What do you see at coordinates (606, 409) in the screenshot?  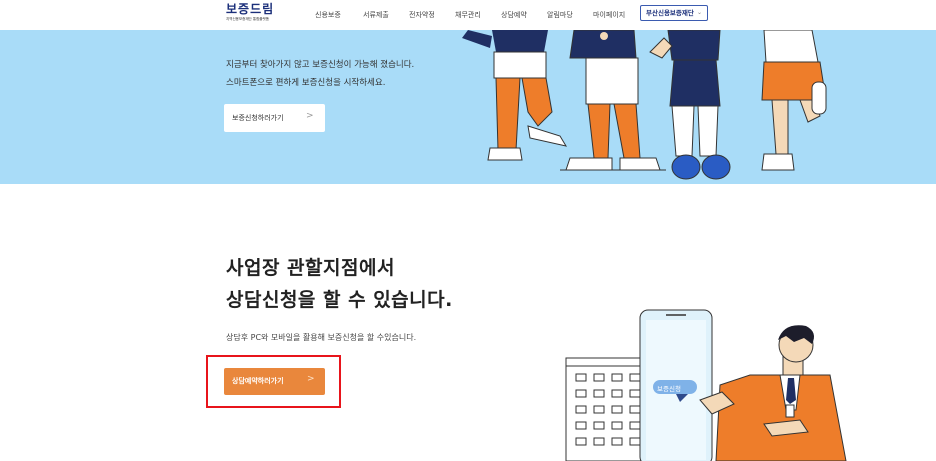 I see `building-graphic` at bounding box center [606, 409].